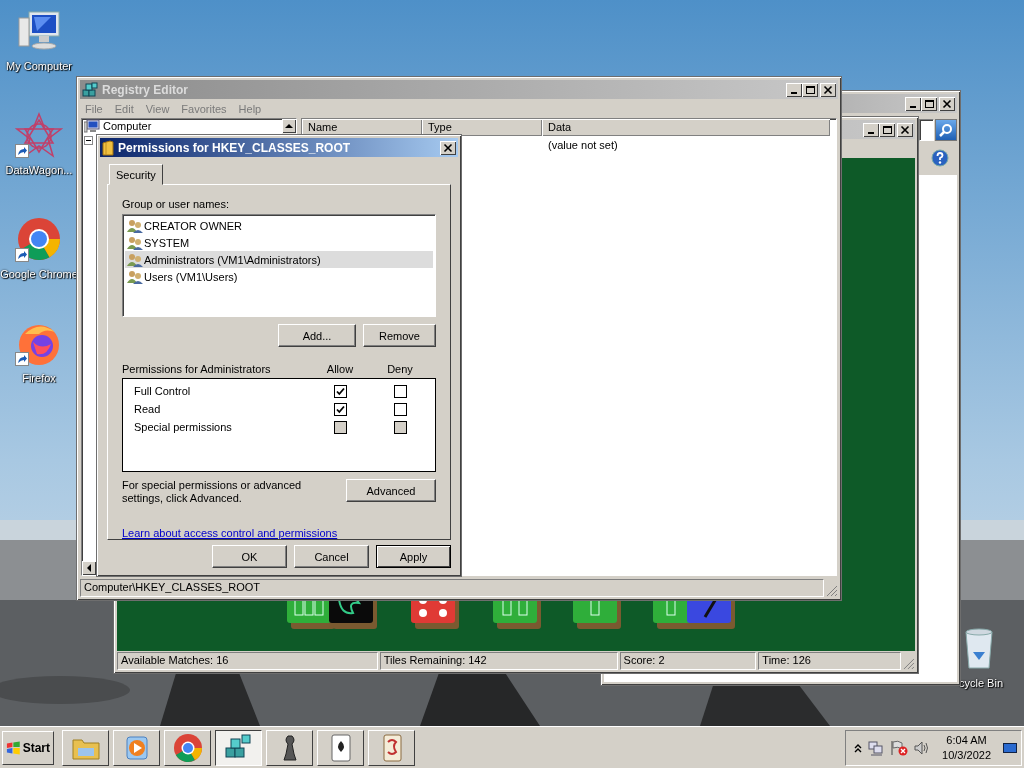 The image size is (1024, 768). Describe the element at coordinates (127, 126) in the screenshot. I see `tree-item: Computer` at that location.